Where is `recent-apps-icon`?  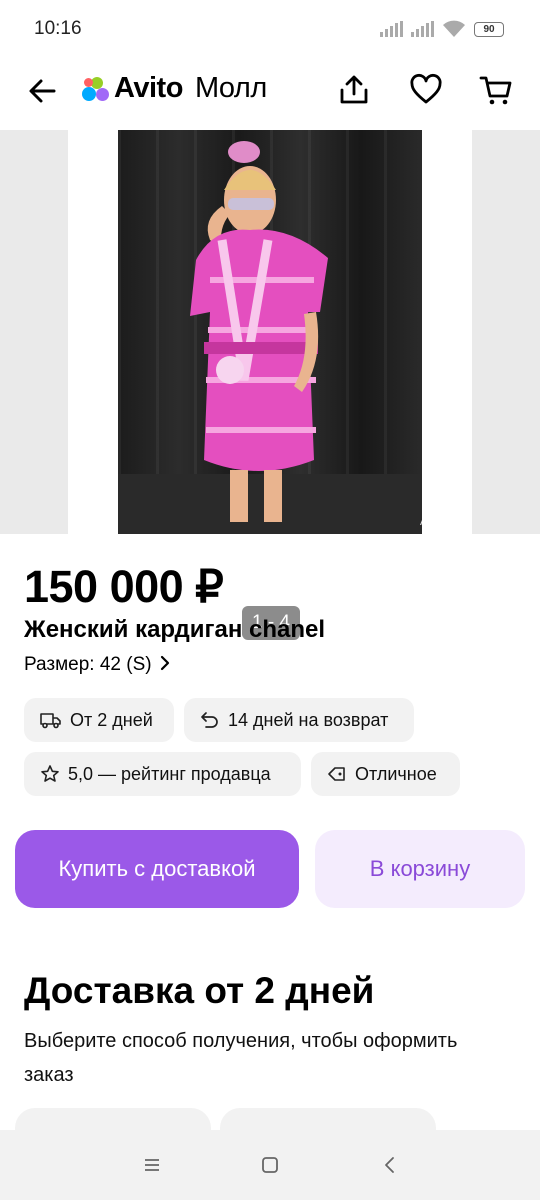
recent-apps-icon is located at coordinates (152, 1165).